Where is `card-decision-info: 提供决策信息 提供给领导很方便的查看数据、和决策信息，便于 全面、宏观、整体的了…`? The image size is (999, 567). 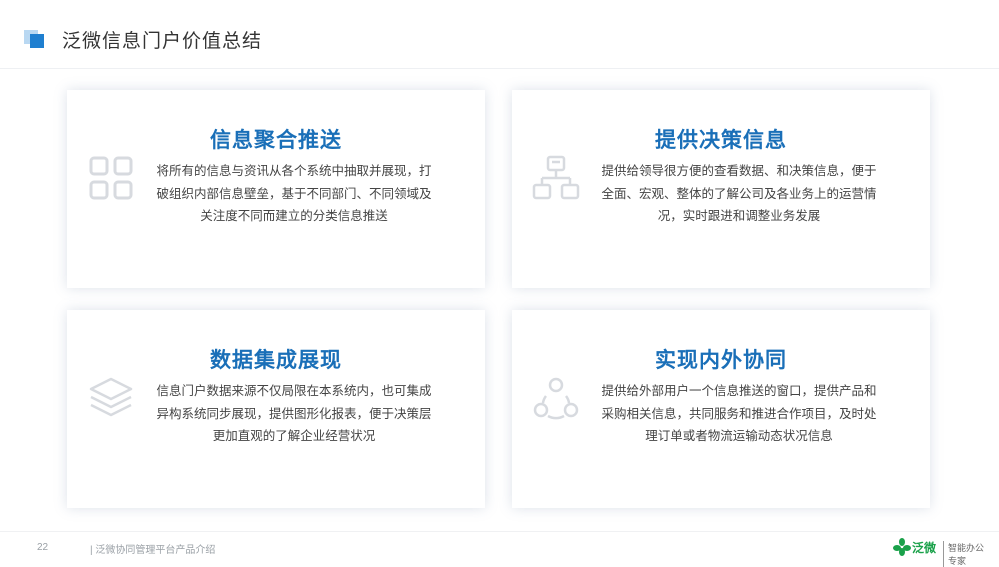 card-decision-info: 提供决策信息 提供给领导很方便的查看数据、和决策信息，便于 全面、宏观、整体的了… is located at coordinates (721, 189).